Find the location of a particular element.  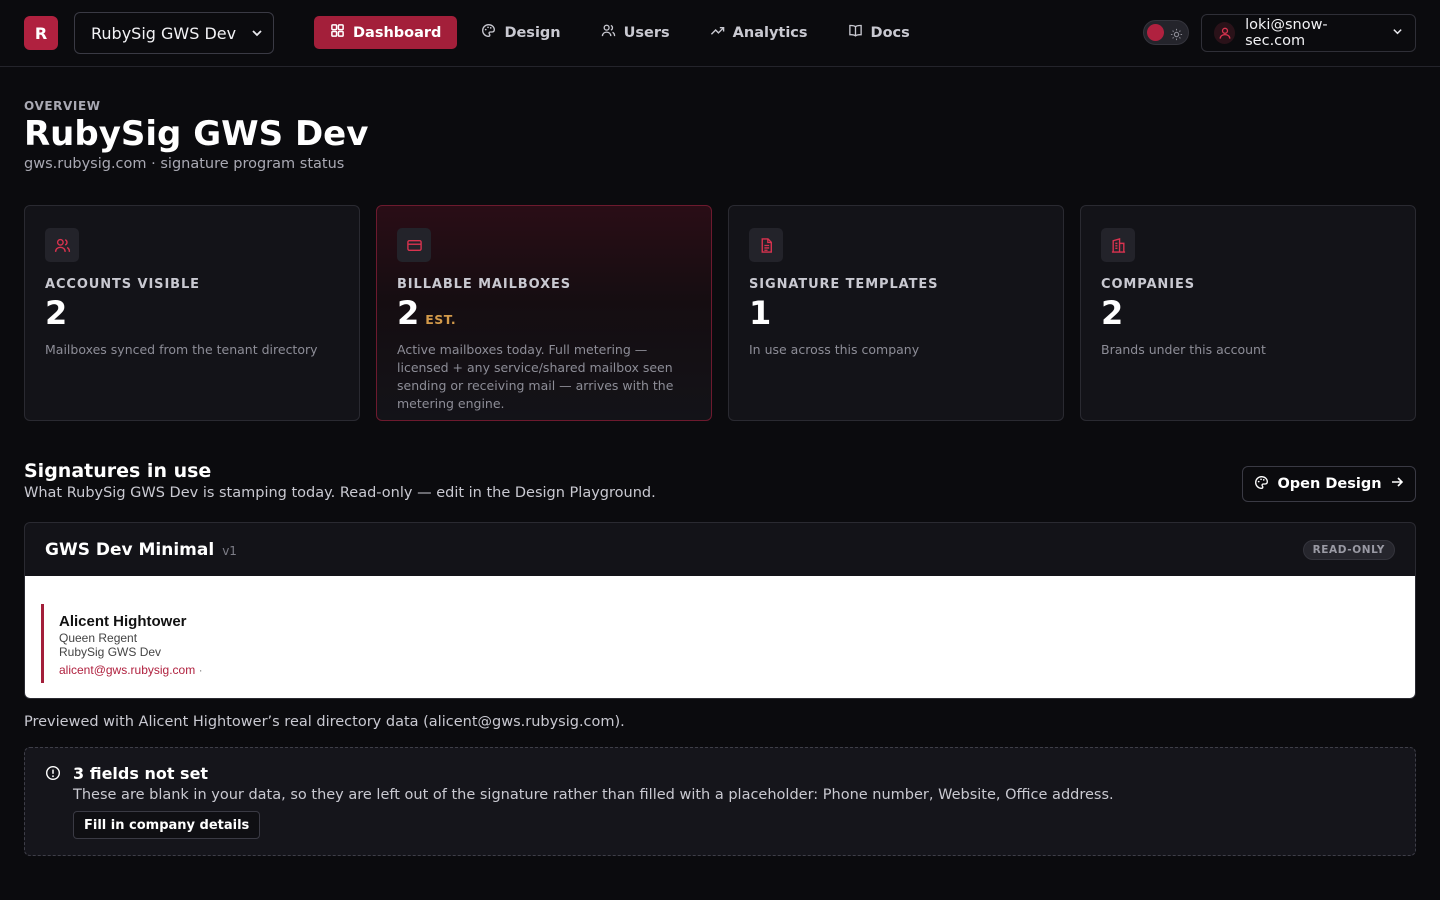

signature-email-line: alicent@gws.rubysig.com · is located at coordinates (131, 670).